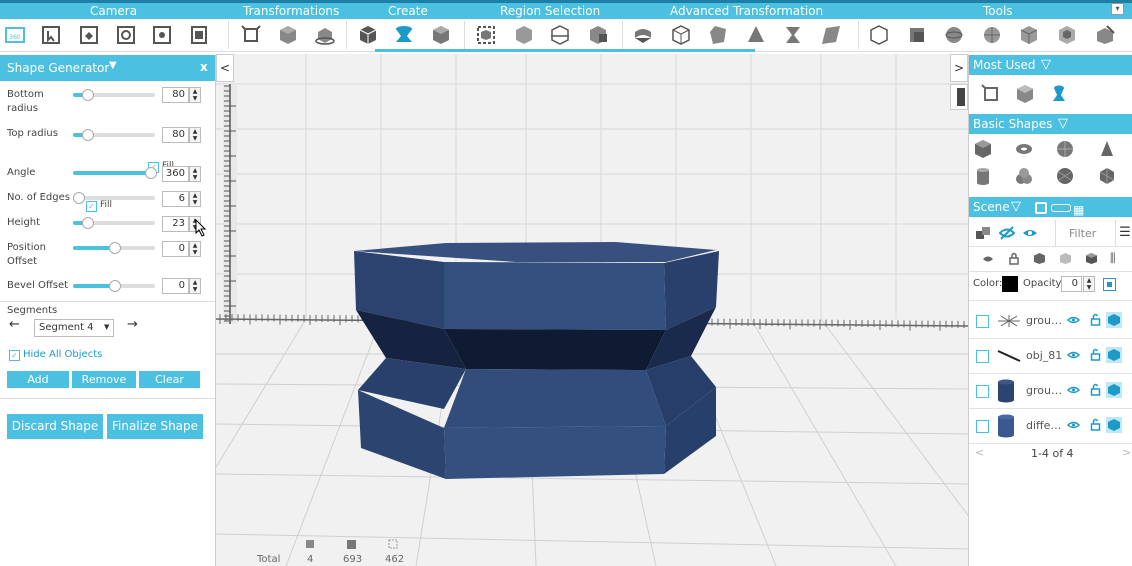  Describe the element at coordinates (1065, 176) in the screenshot. I see `geosphere-shape-icon` at that location.